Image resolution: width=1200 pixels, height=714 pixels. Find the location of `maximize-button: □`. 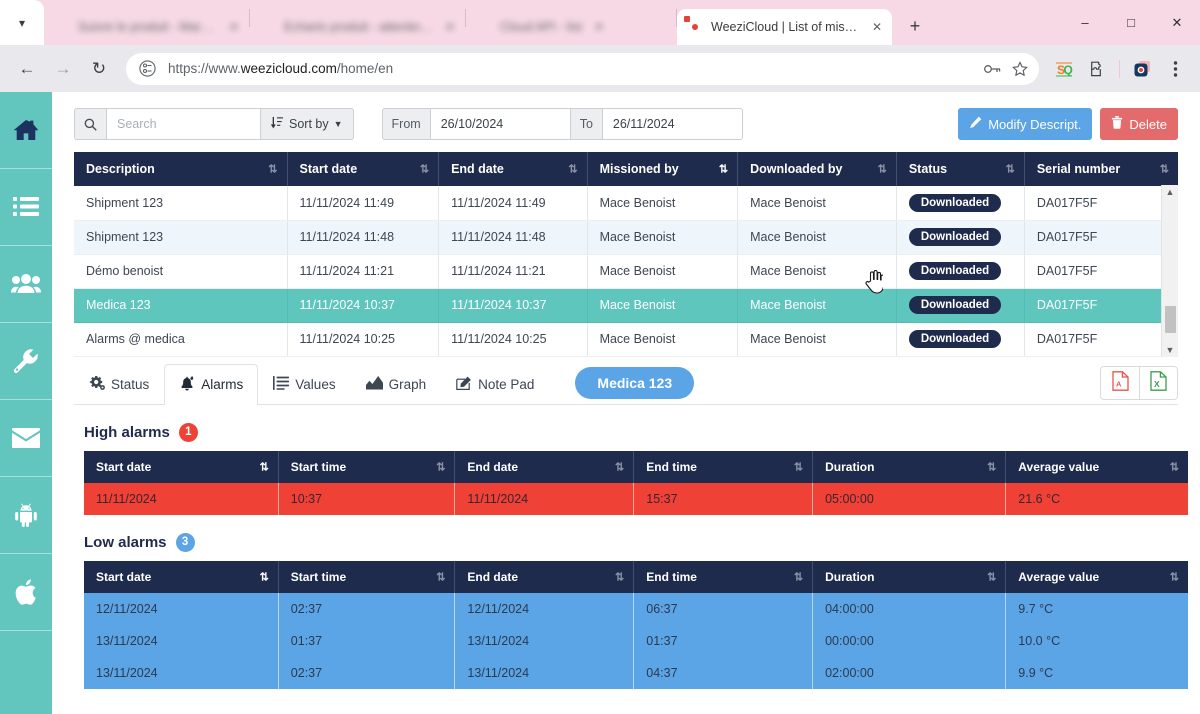

maximize-button: □ is located at coordinates (1131, 22).